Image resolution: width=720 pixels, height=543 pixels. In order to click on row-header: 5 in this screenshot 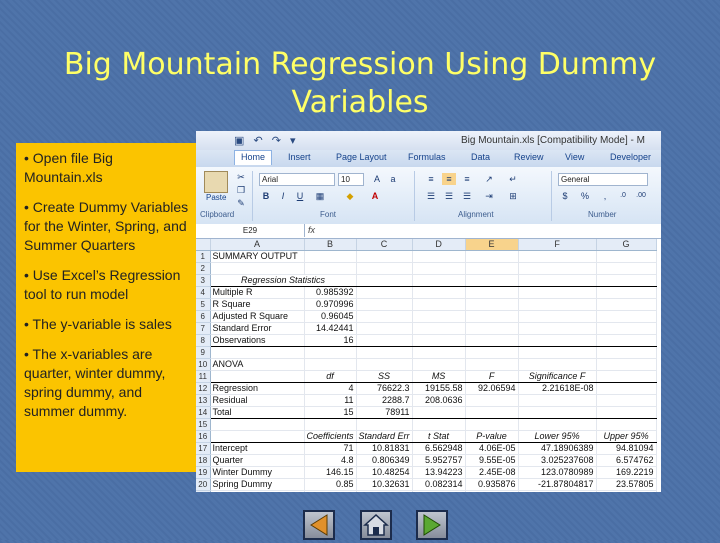, I will do `click(203, 304)`.